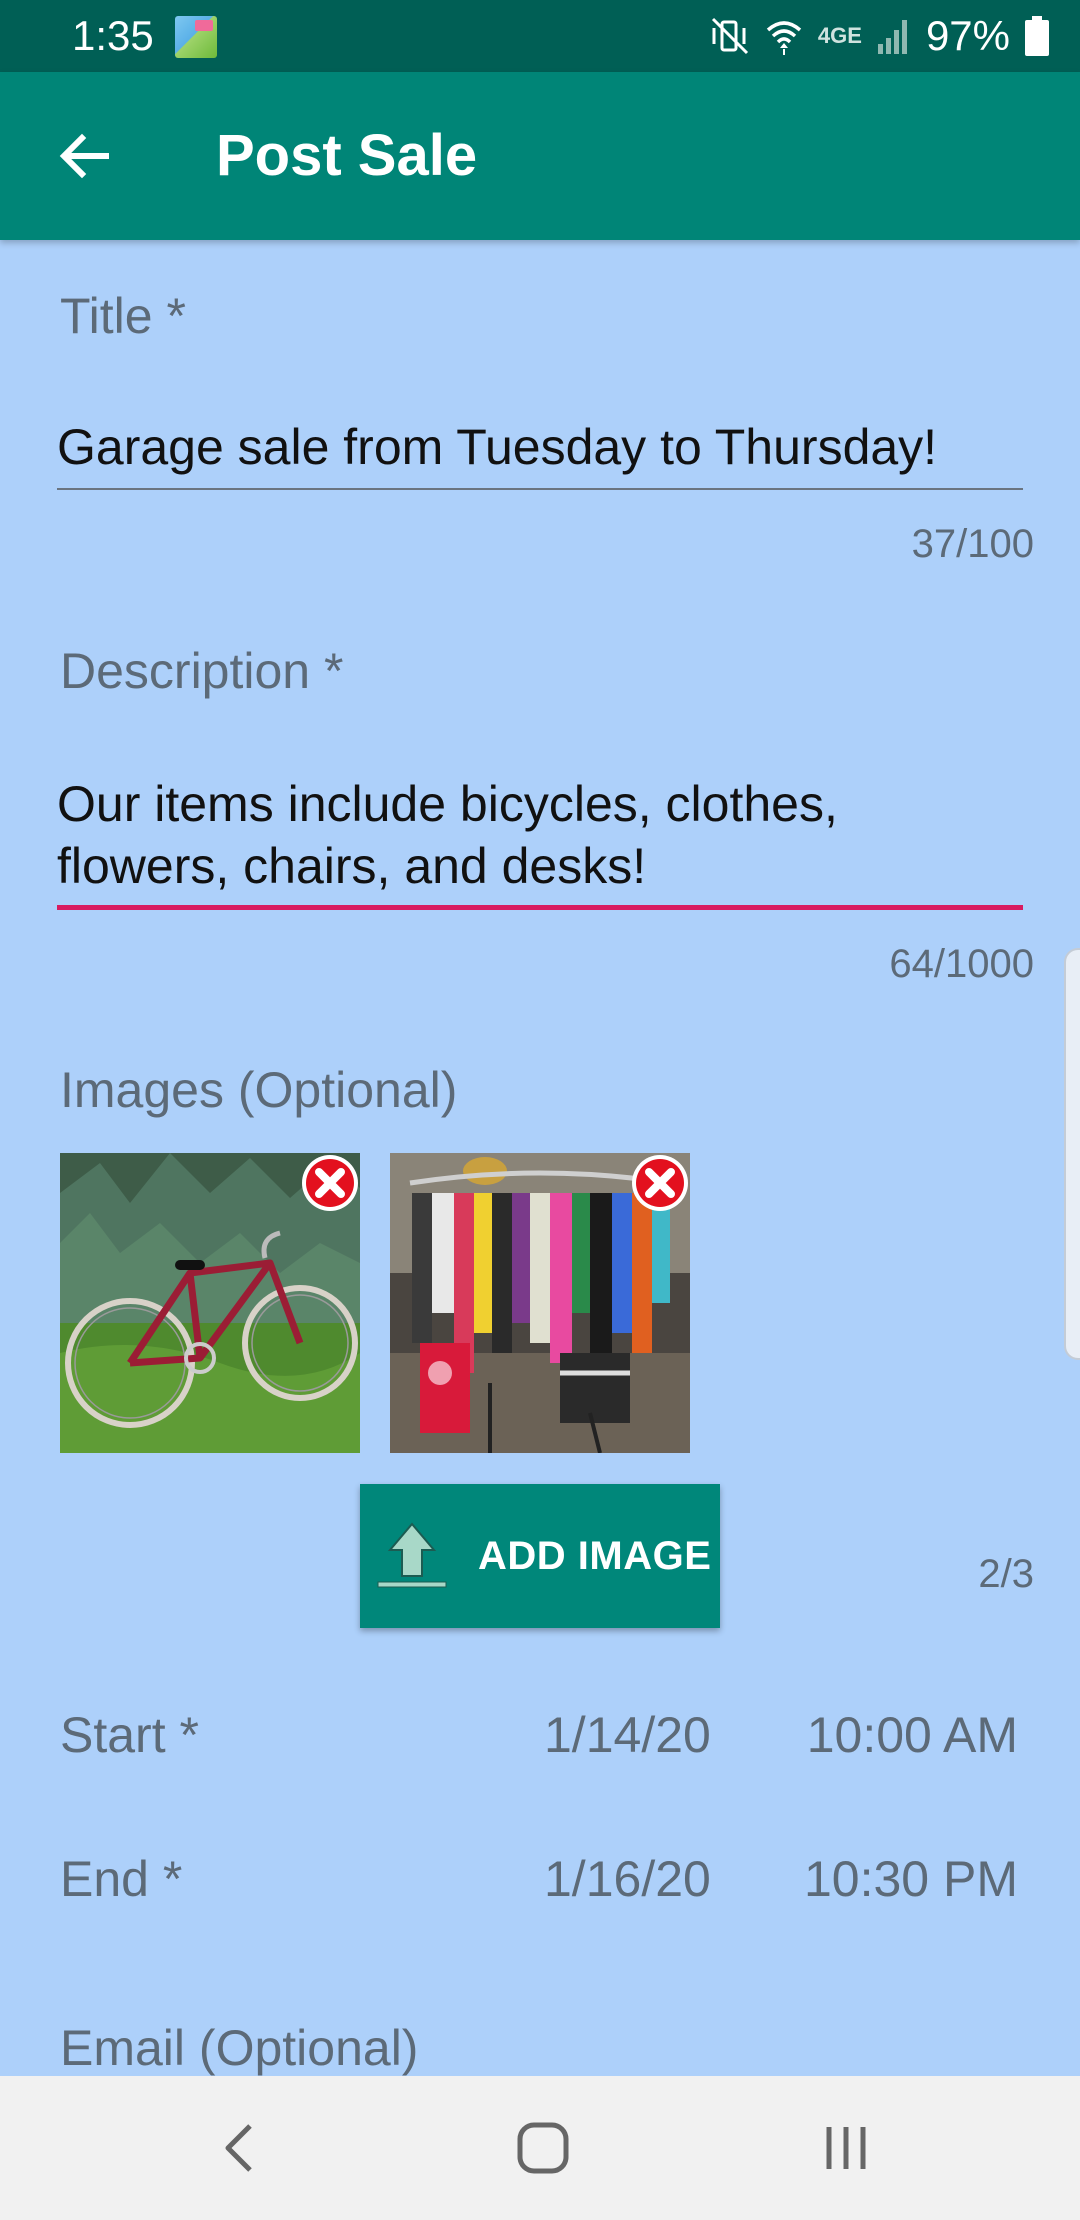  I want to click on add-image-button: ADD IMAGE, so click(540, 1556).